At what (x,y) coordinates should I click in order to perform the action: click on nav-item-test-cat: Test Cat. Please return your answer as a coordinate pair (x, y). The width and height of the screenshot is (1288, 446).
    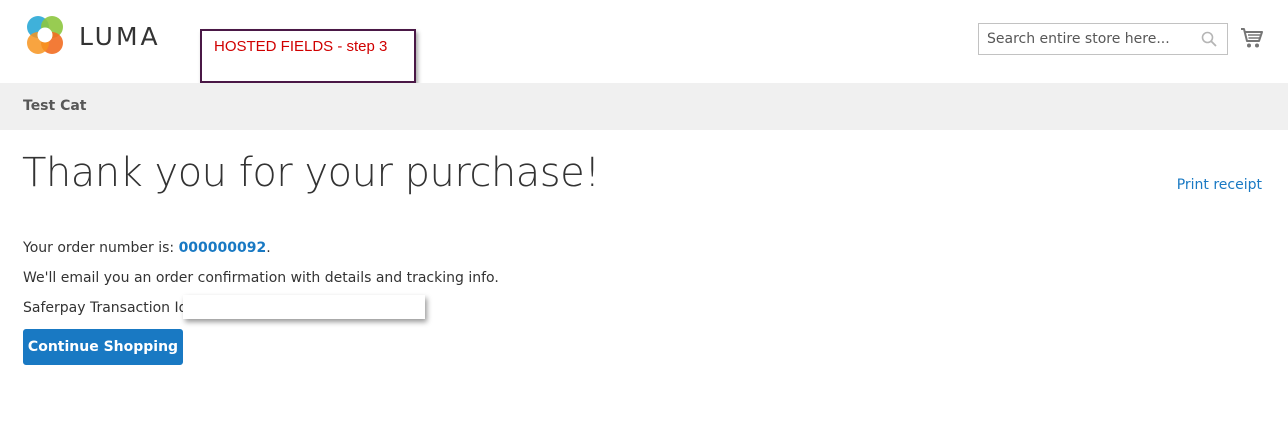
    Looking at the image, I should click on (55, 106).